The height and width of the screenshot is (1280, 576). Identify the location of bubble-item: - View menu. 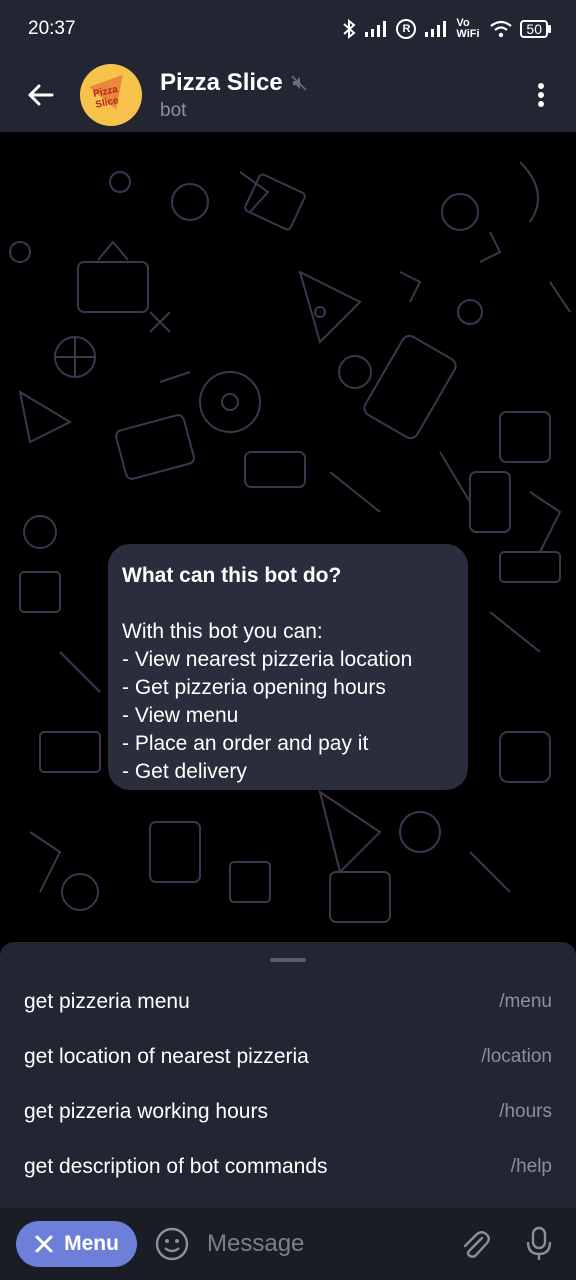
(180, 715).